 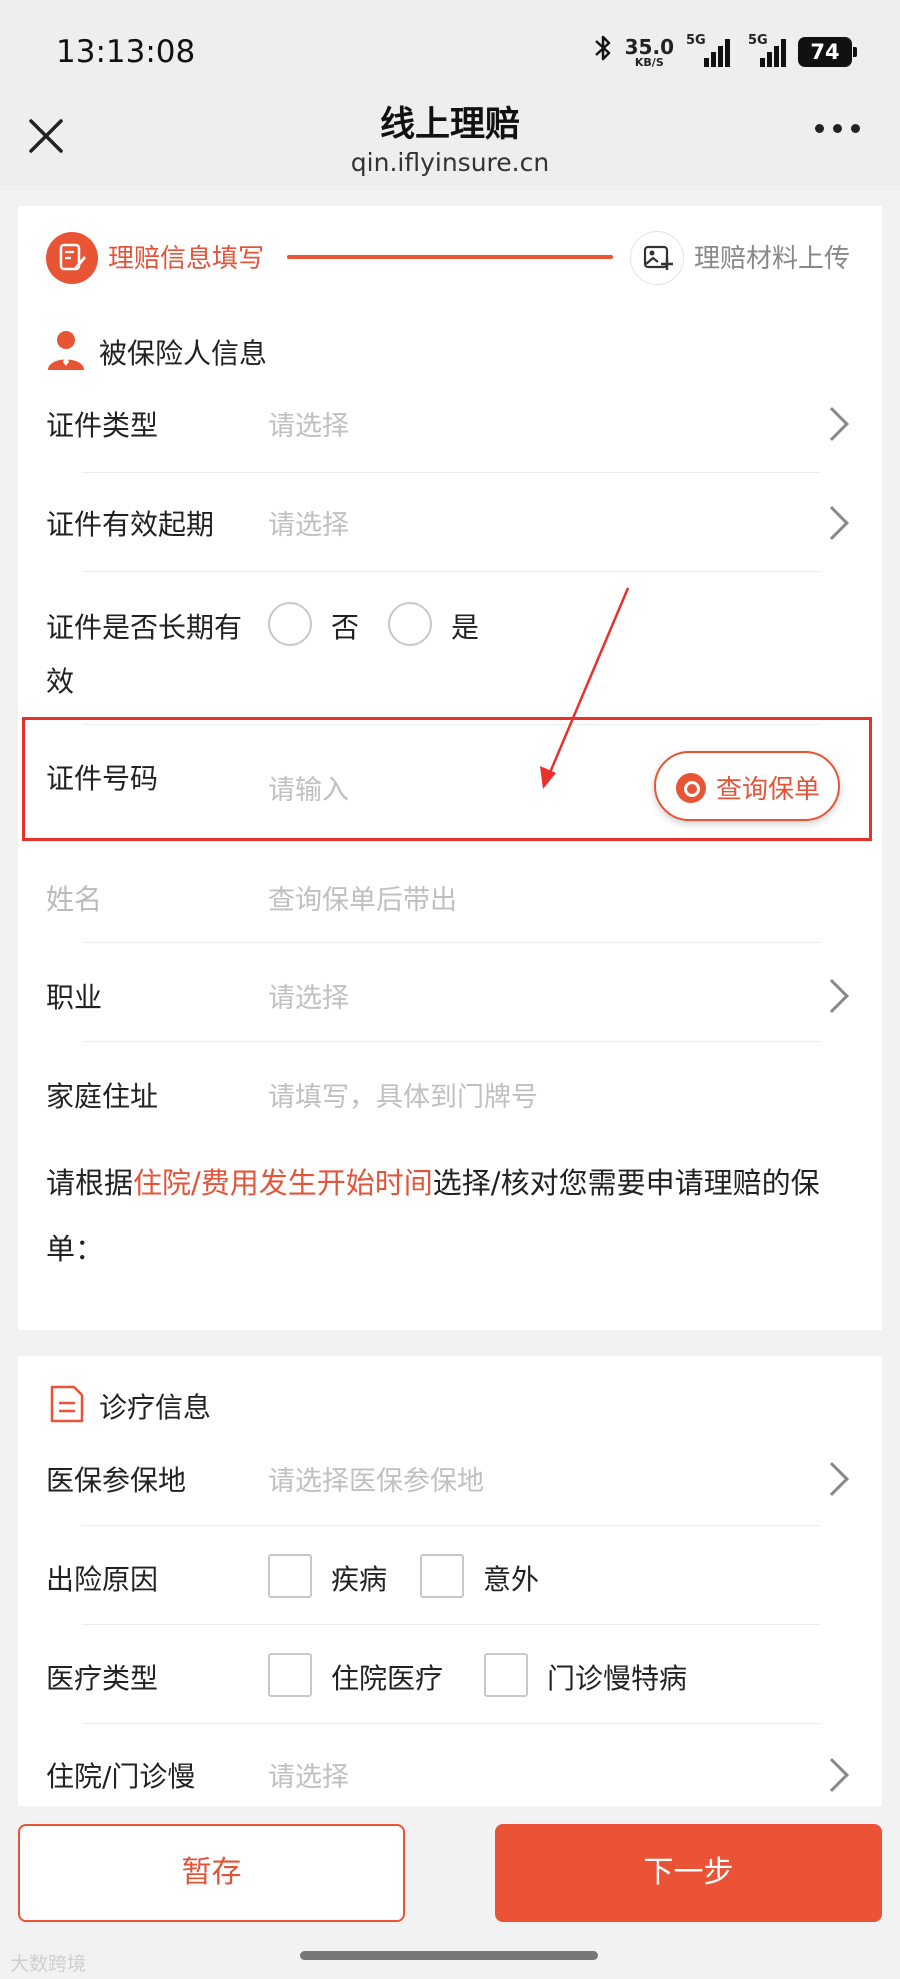 What do you see at coordinates (186, 259) in the screenshot?
I see `step-label-fill-info: 理赔信息填写` at bounding box center [186, 259].